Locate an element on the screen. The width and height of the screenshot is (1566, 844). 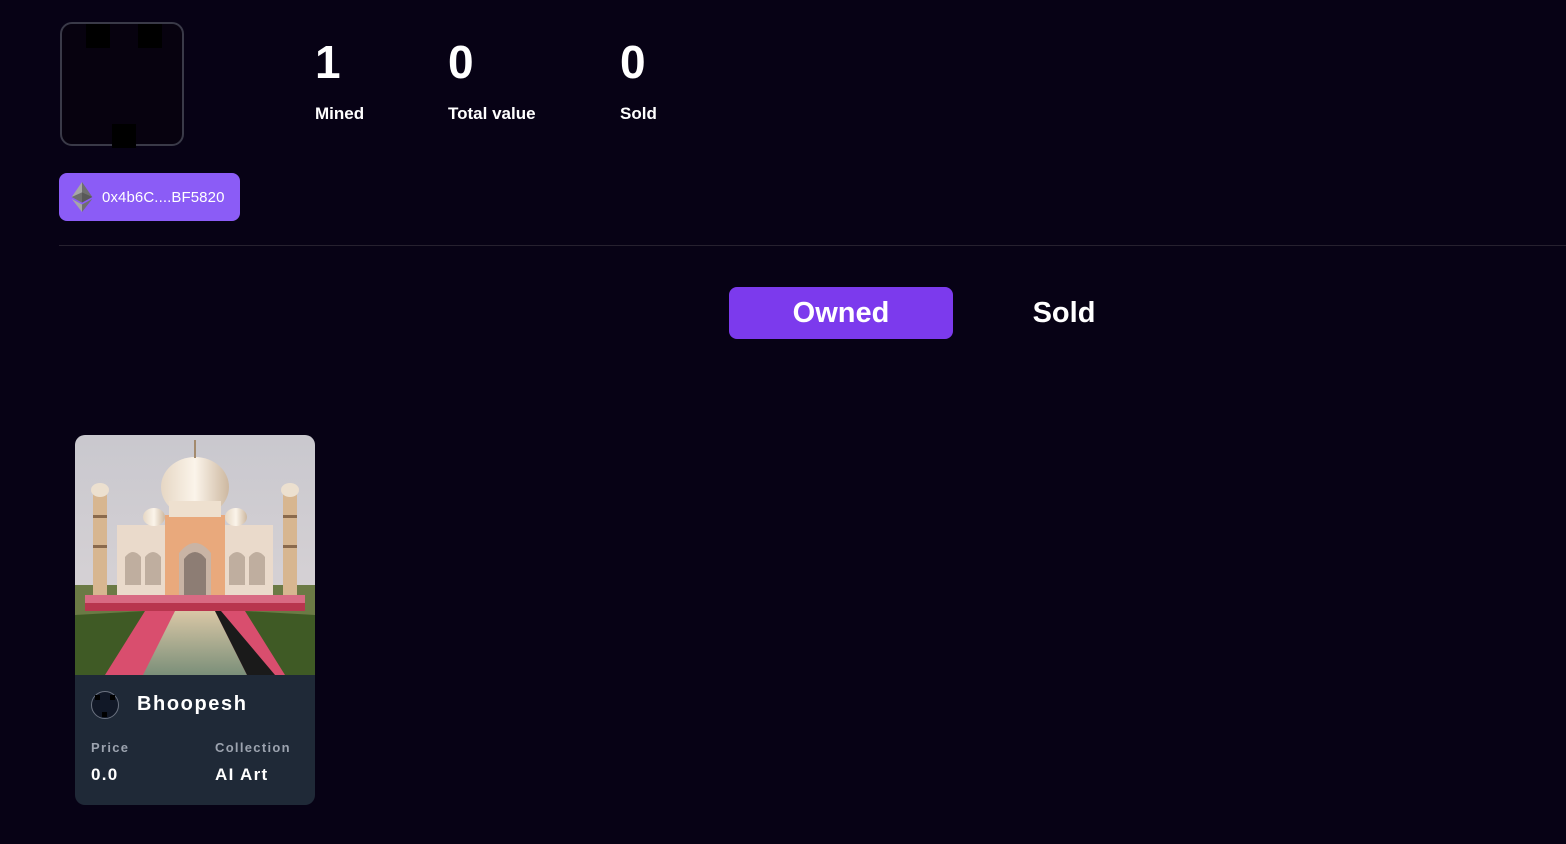
stat-mined: 1 Mined is located at coordinates (339, 80).